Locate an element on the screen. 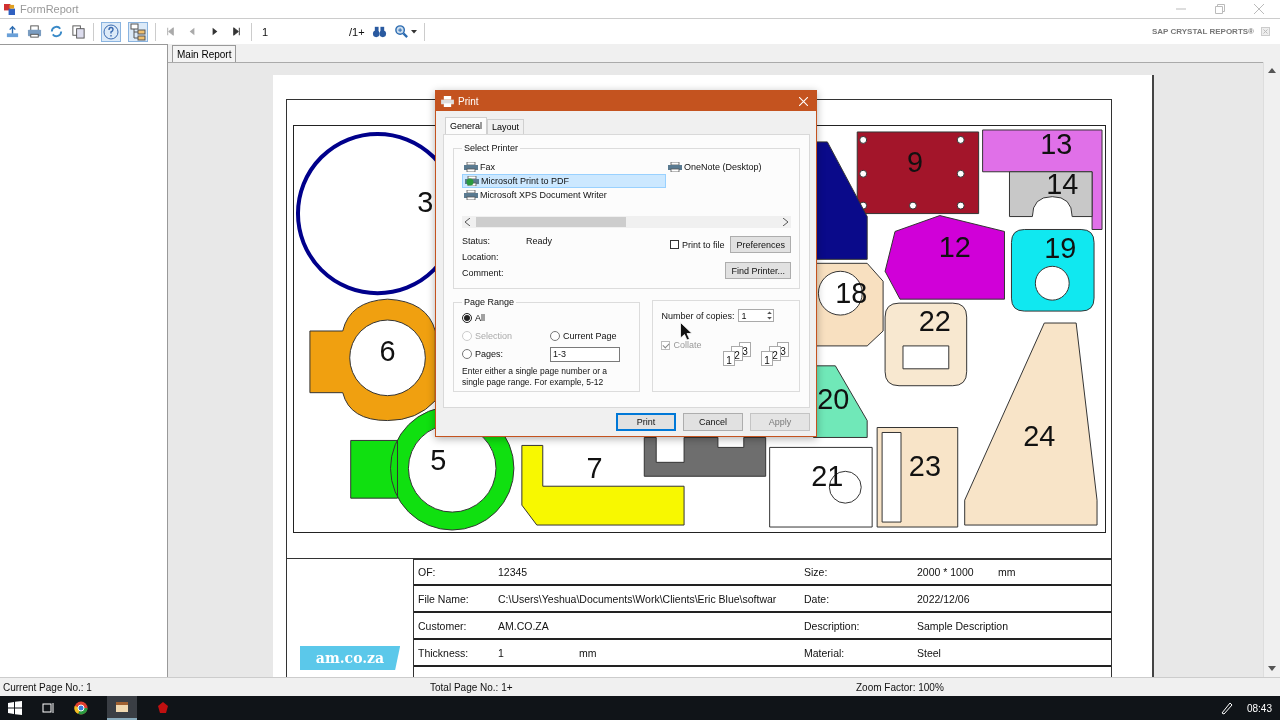 This screenshot has height=720, width=1280. field-label: Size: is located at coordinates (816, 572).